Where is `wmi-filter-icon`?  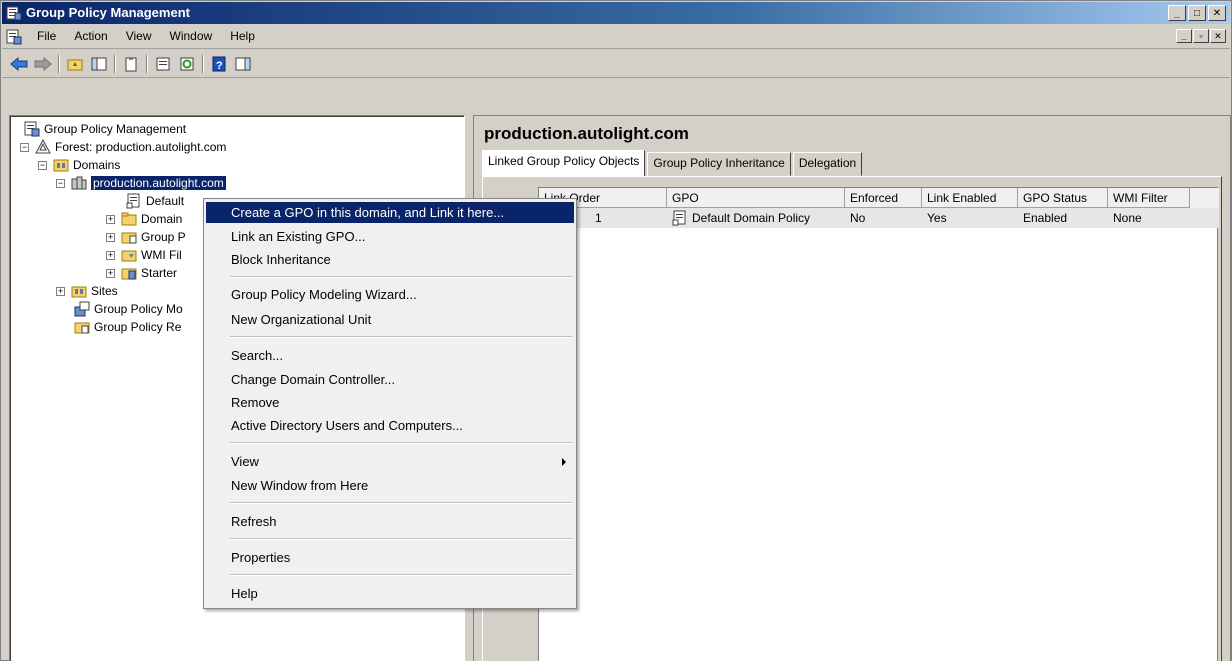
wmi-filter-icon is located at coordinates (129, 255).